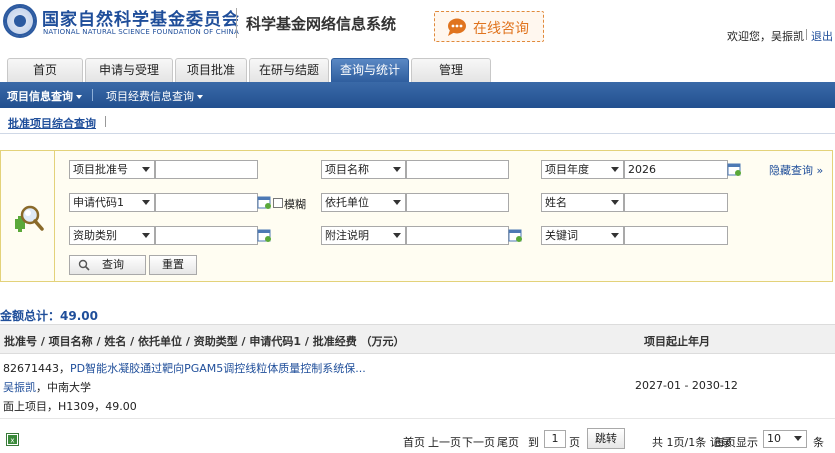 This screenshot has width=835, height=453. What do you see at coordinates (501, 29) in the screenshot?
I see `online-consult-label: 在线咨询` at bounding box center [501, 29].